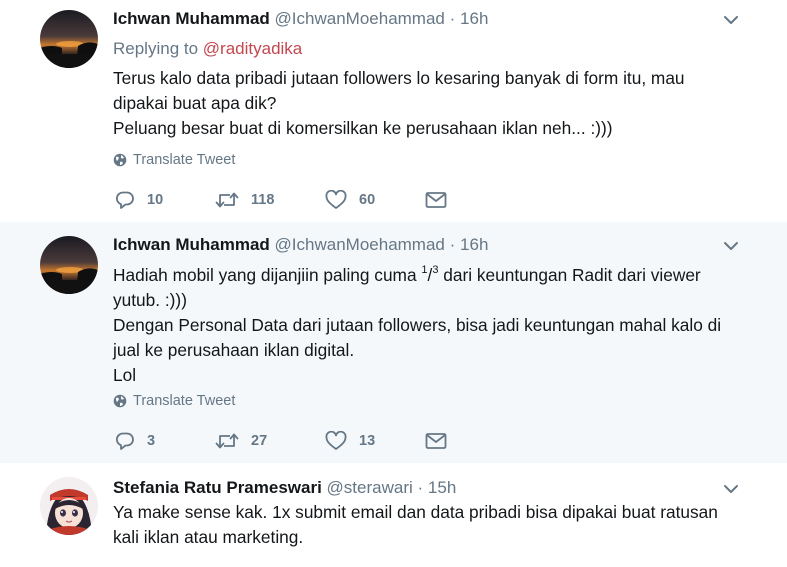  Describe the element at coordinates (569, 275) in the screenshot. I see `text-segment: dari keuntungan Radit dari viewer` at that location.